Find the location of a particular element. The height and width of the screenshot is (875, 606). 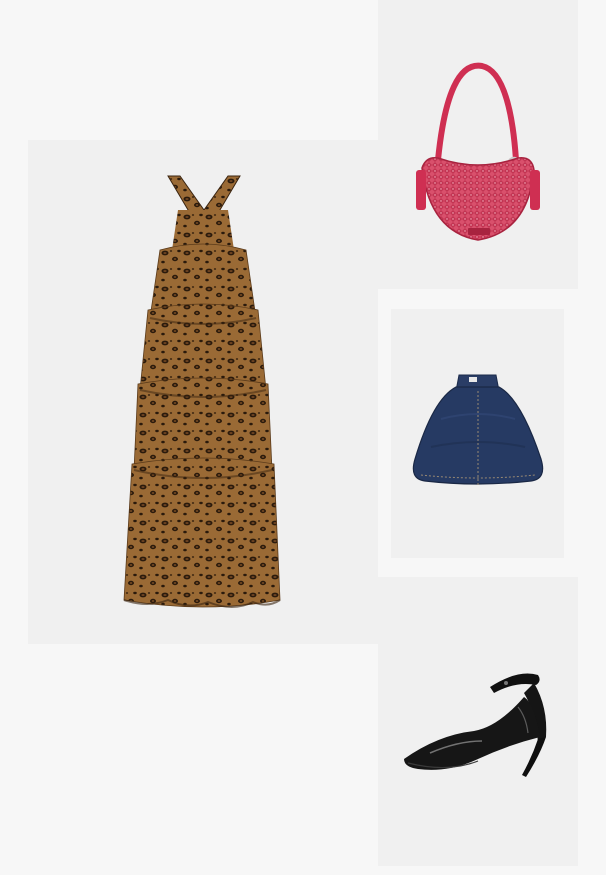

pump-shoe-icon is located at coordinates (475, 725).